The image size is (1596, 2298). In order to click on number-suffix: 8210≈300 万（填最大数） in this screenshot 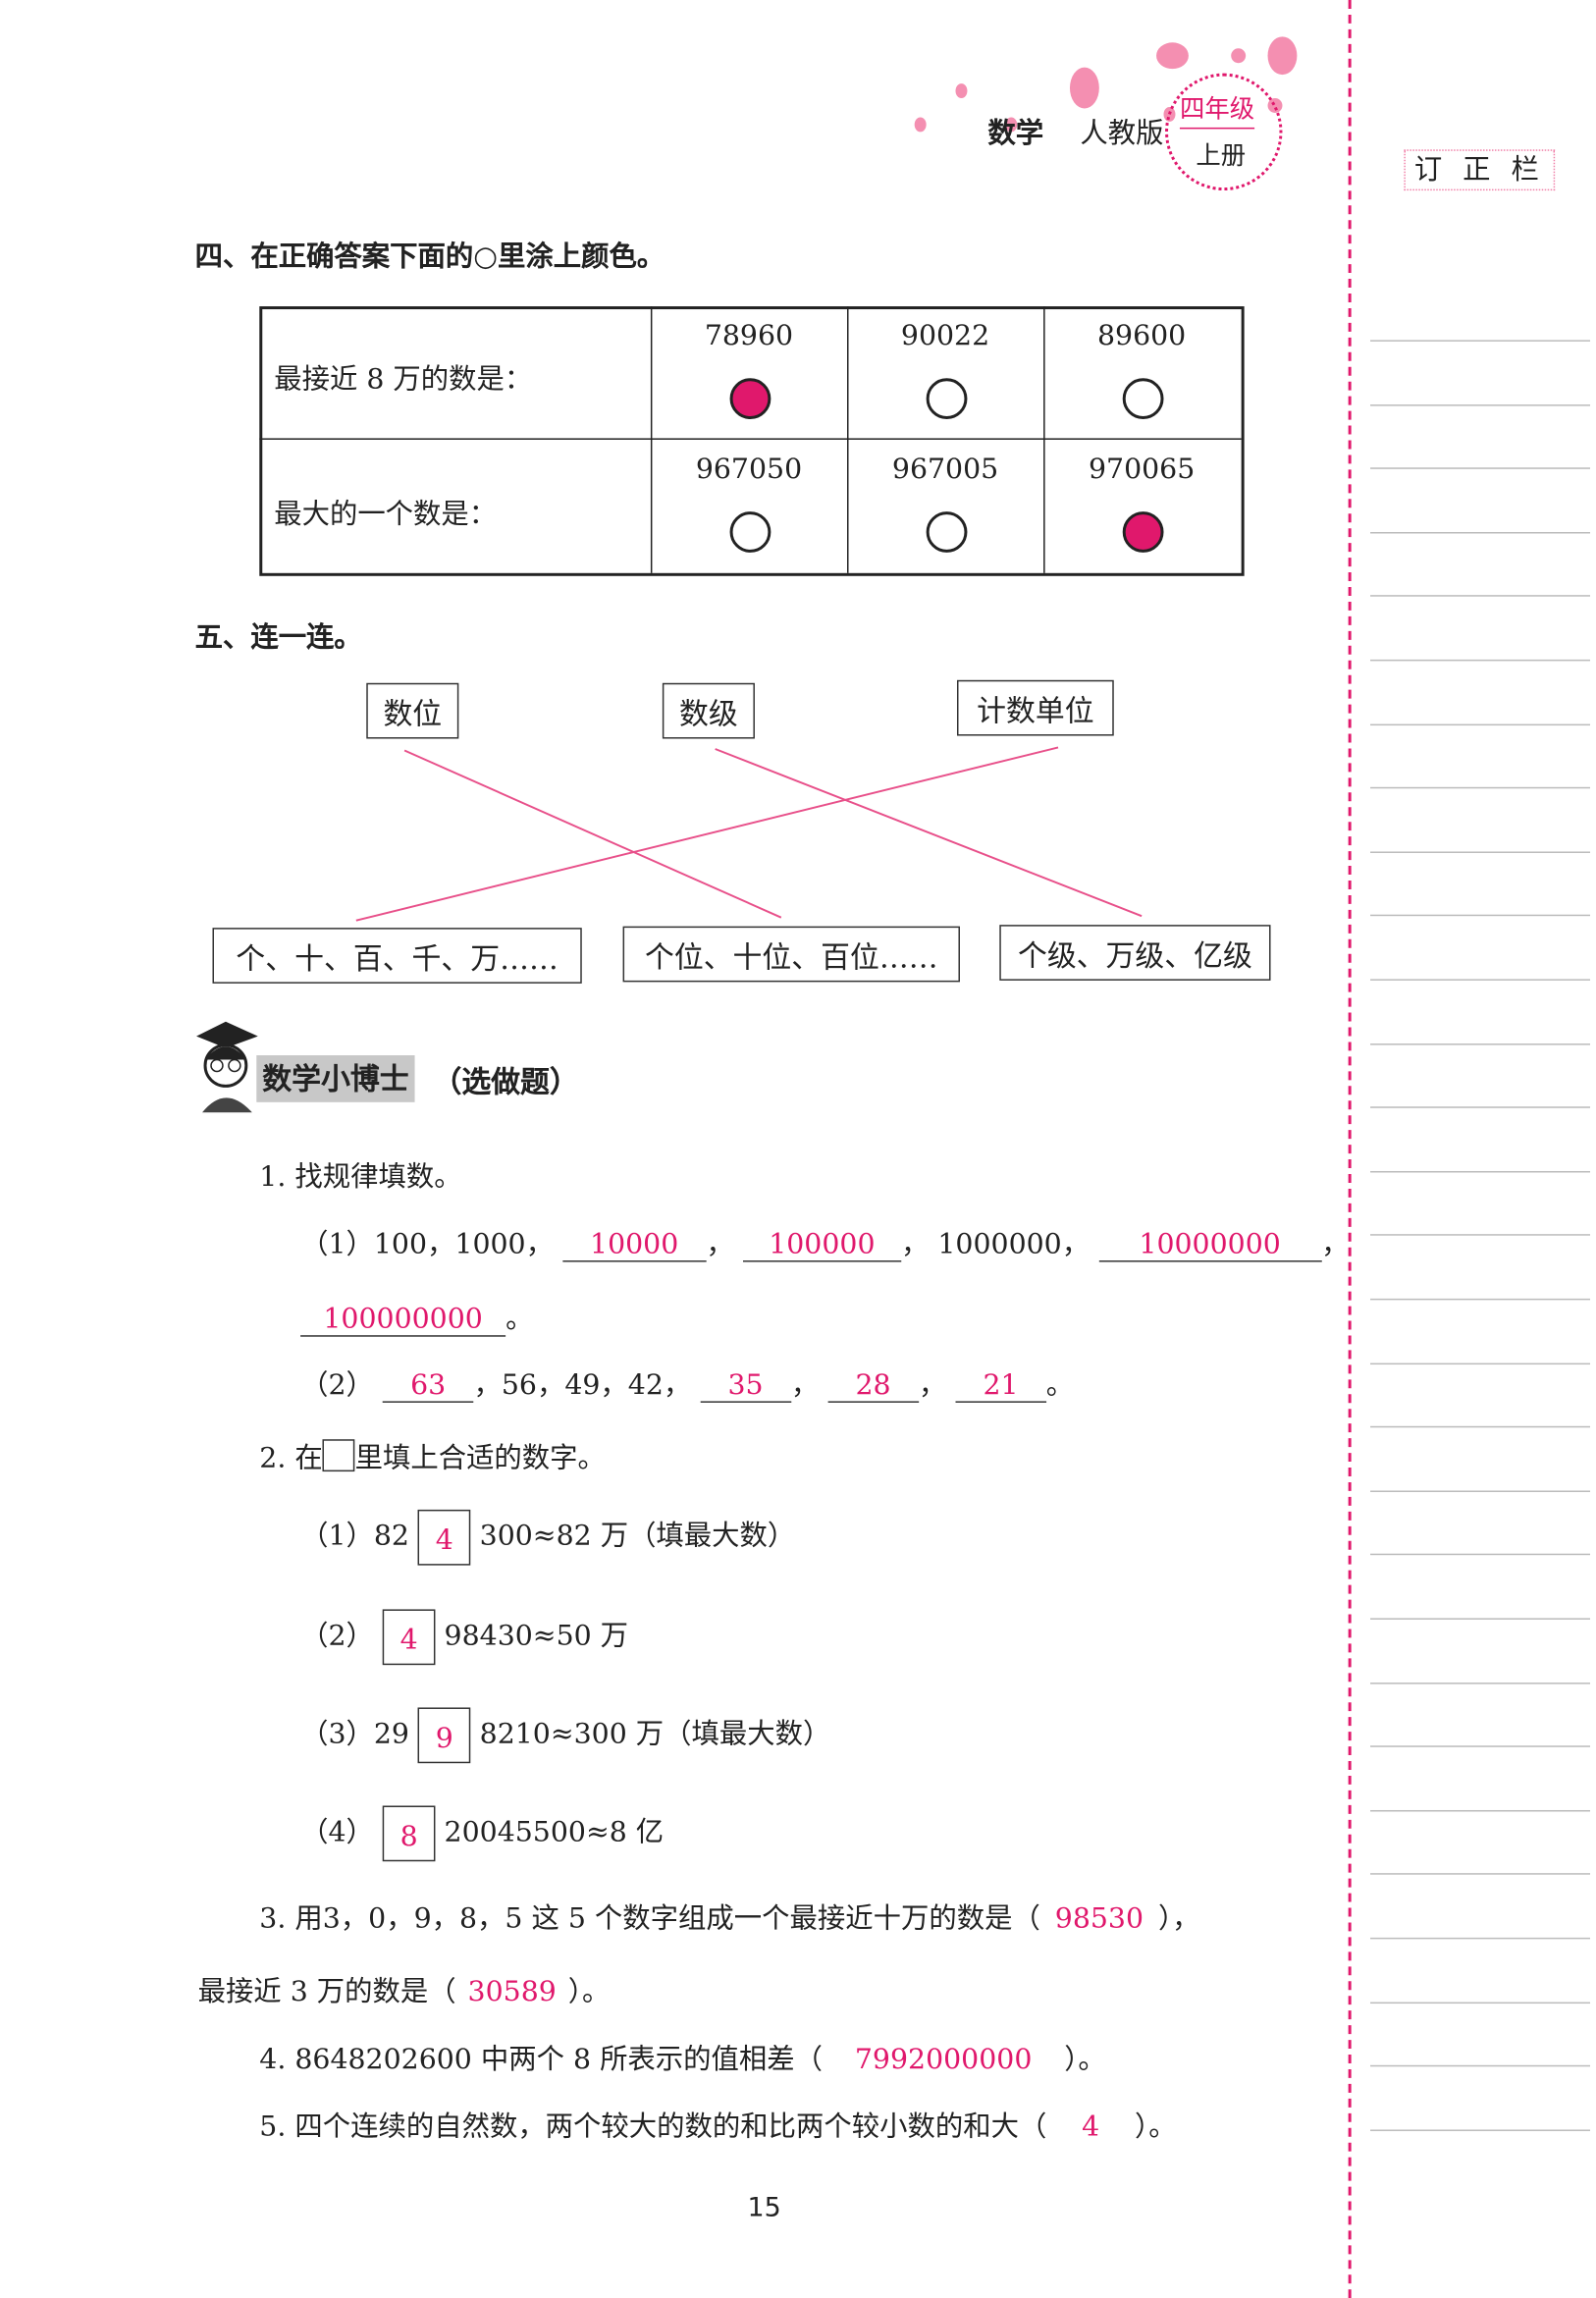, I will do `click(655, 1734)`.